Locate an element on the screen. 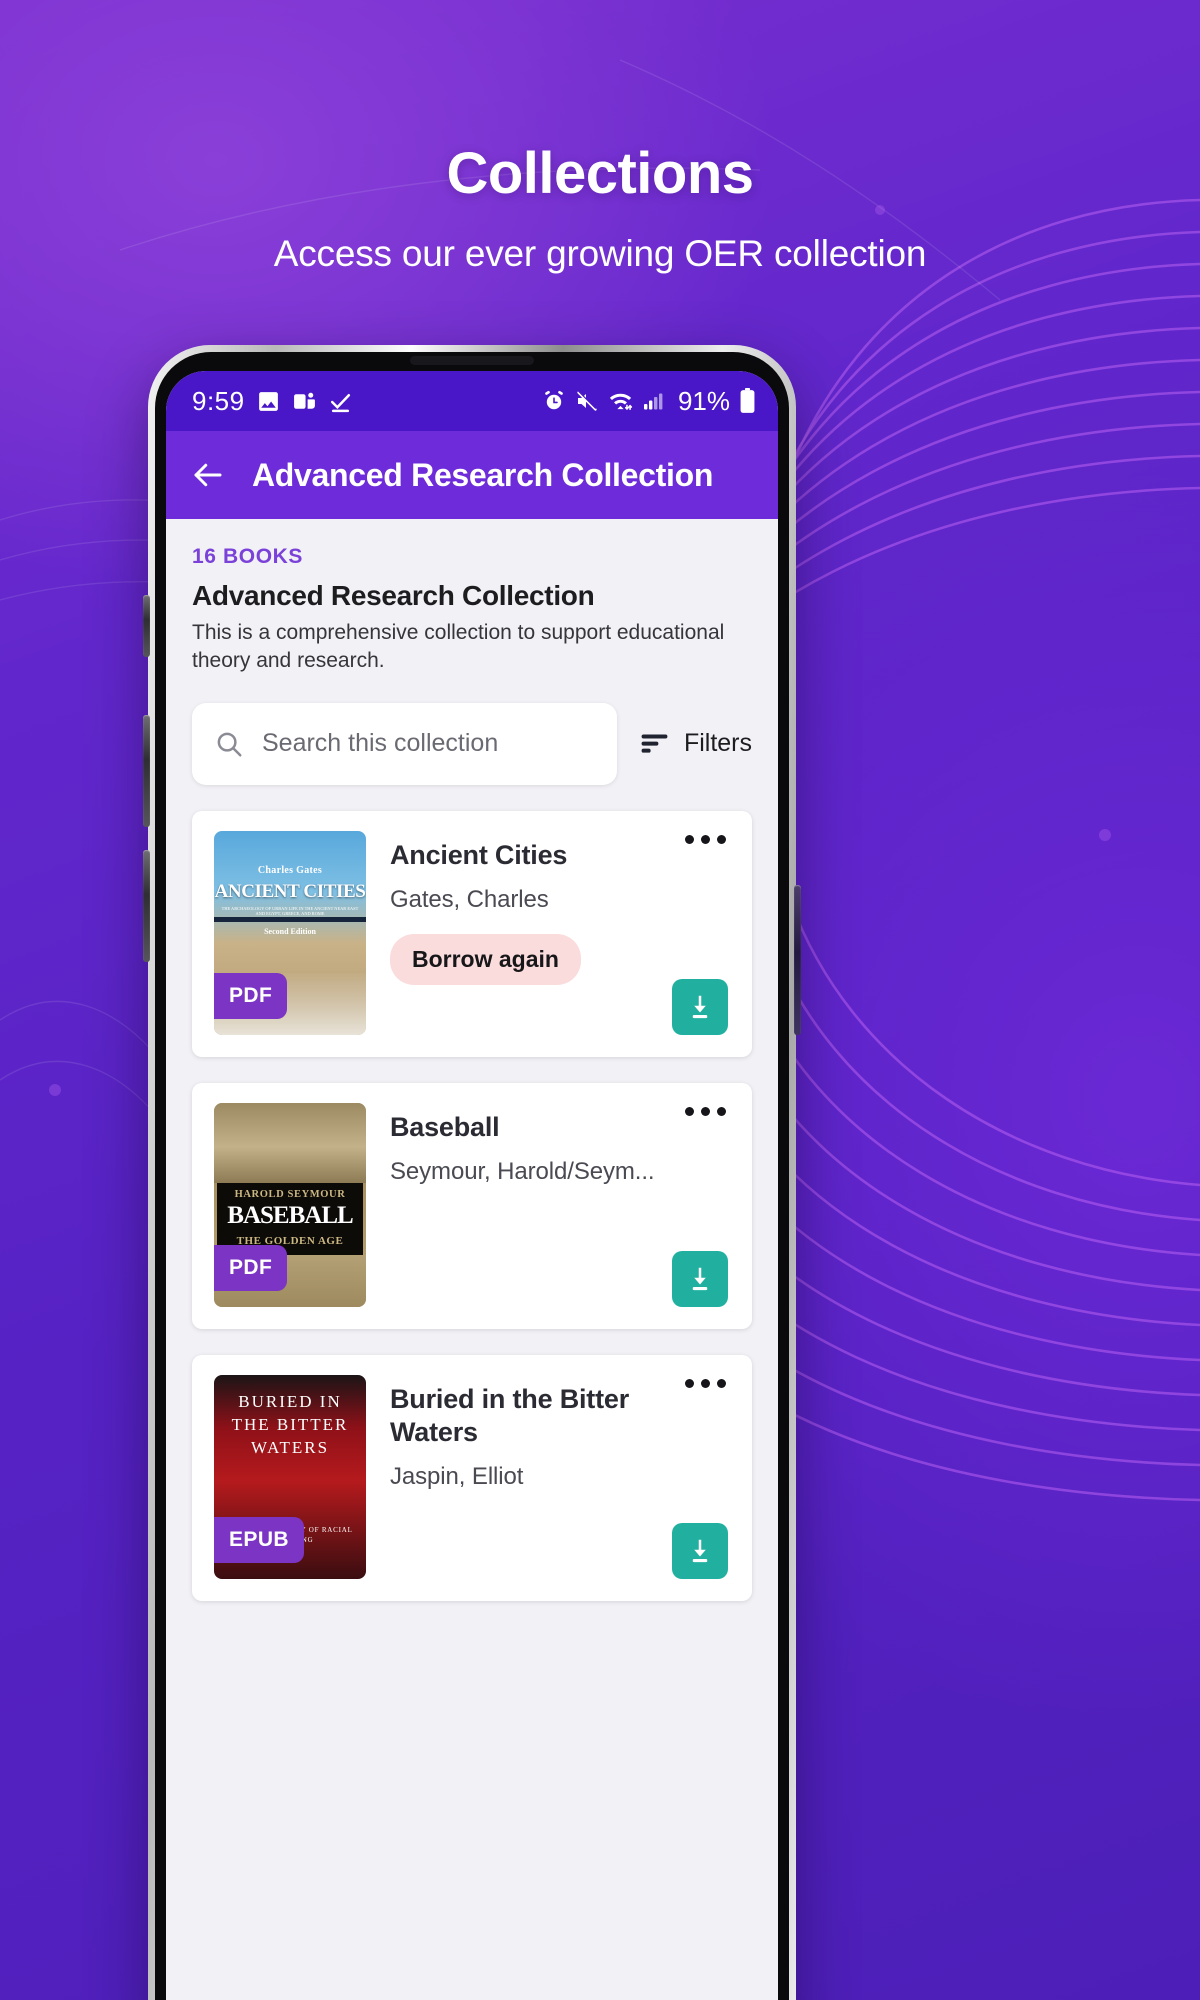 The height and width of the screenshot is (2000, 1200). filters-icon is located at coordinates (654, 743).